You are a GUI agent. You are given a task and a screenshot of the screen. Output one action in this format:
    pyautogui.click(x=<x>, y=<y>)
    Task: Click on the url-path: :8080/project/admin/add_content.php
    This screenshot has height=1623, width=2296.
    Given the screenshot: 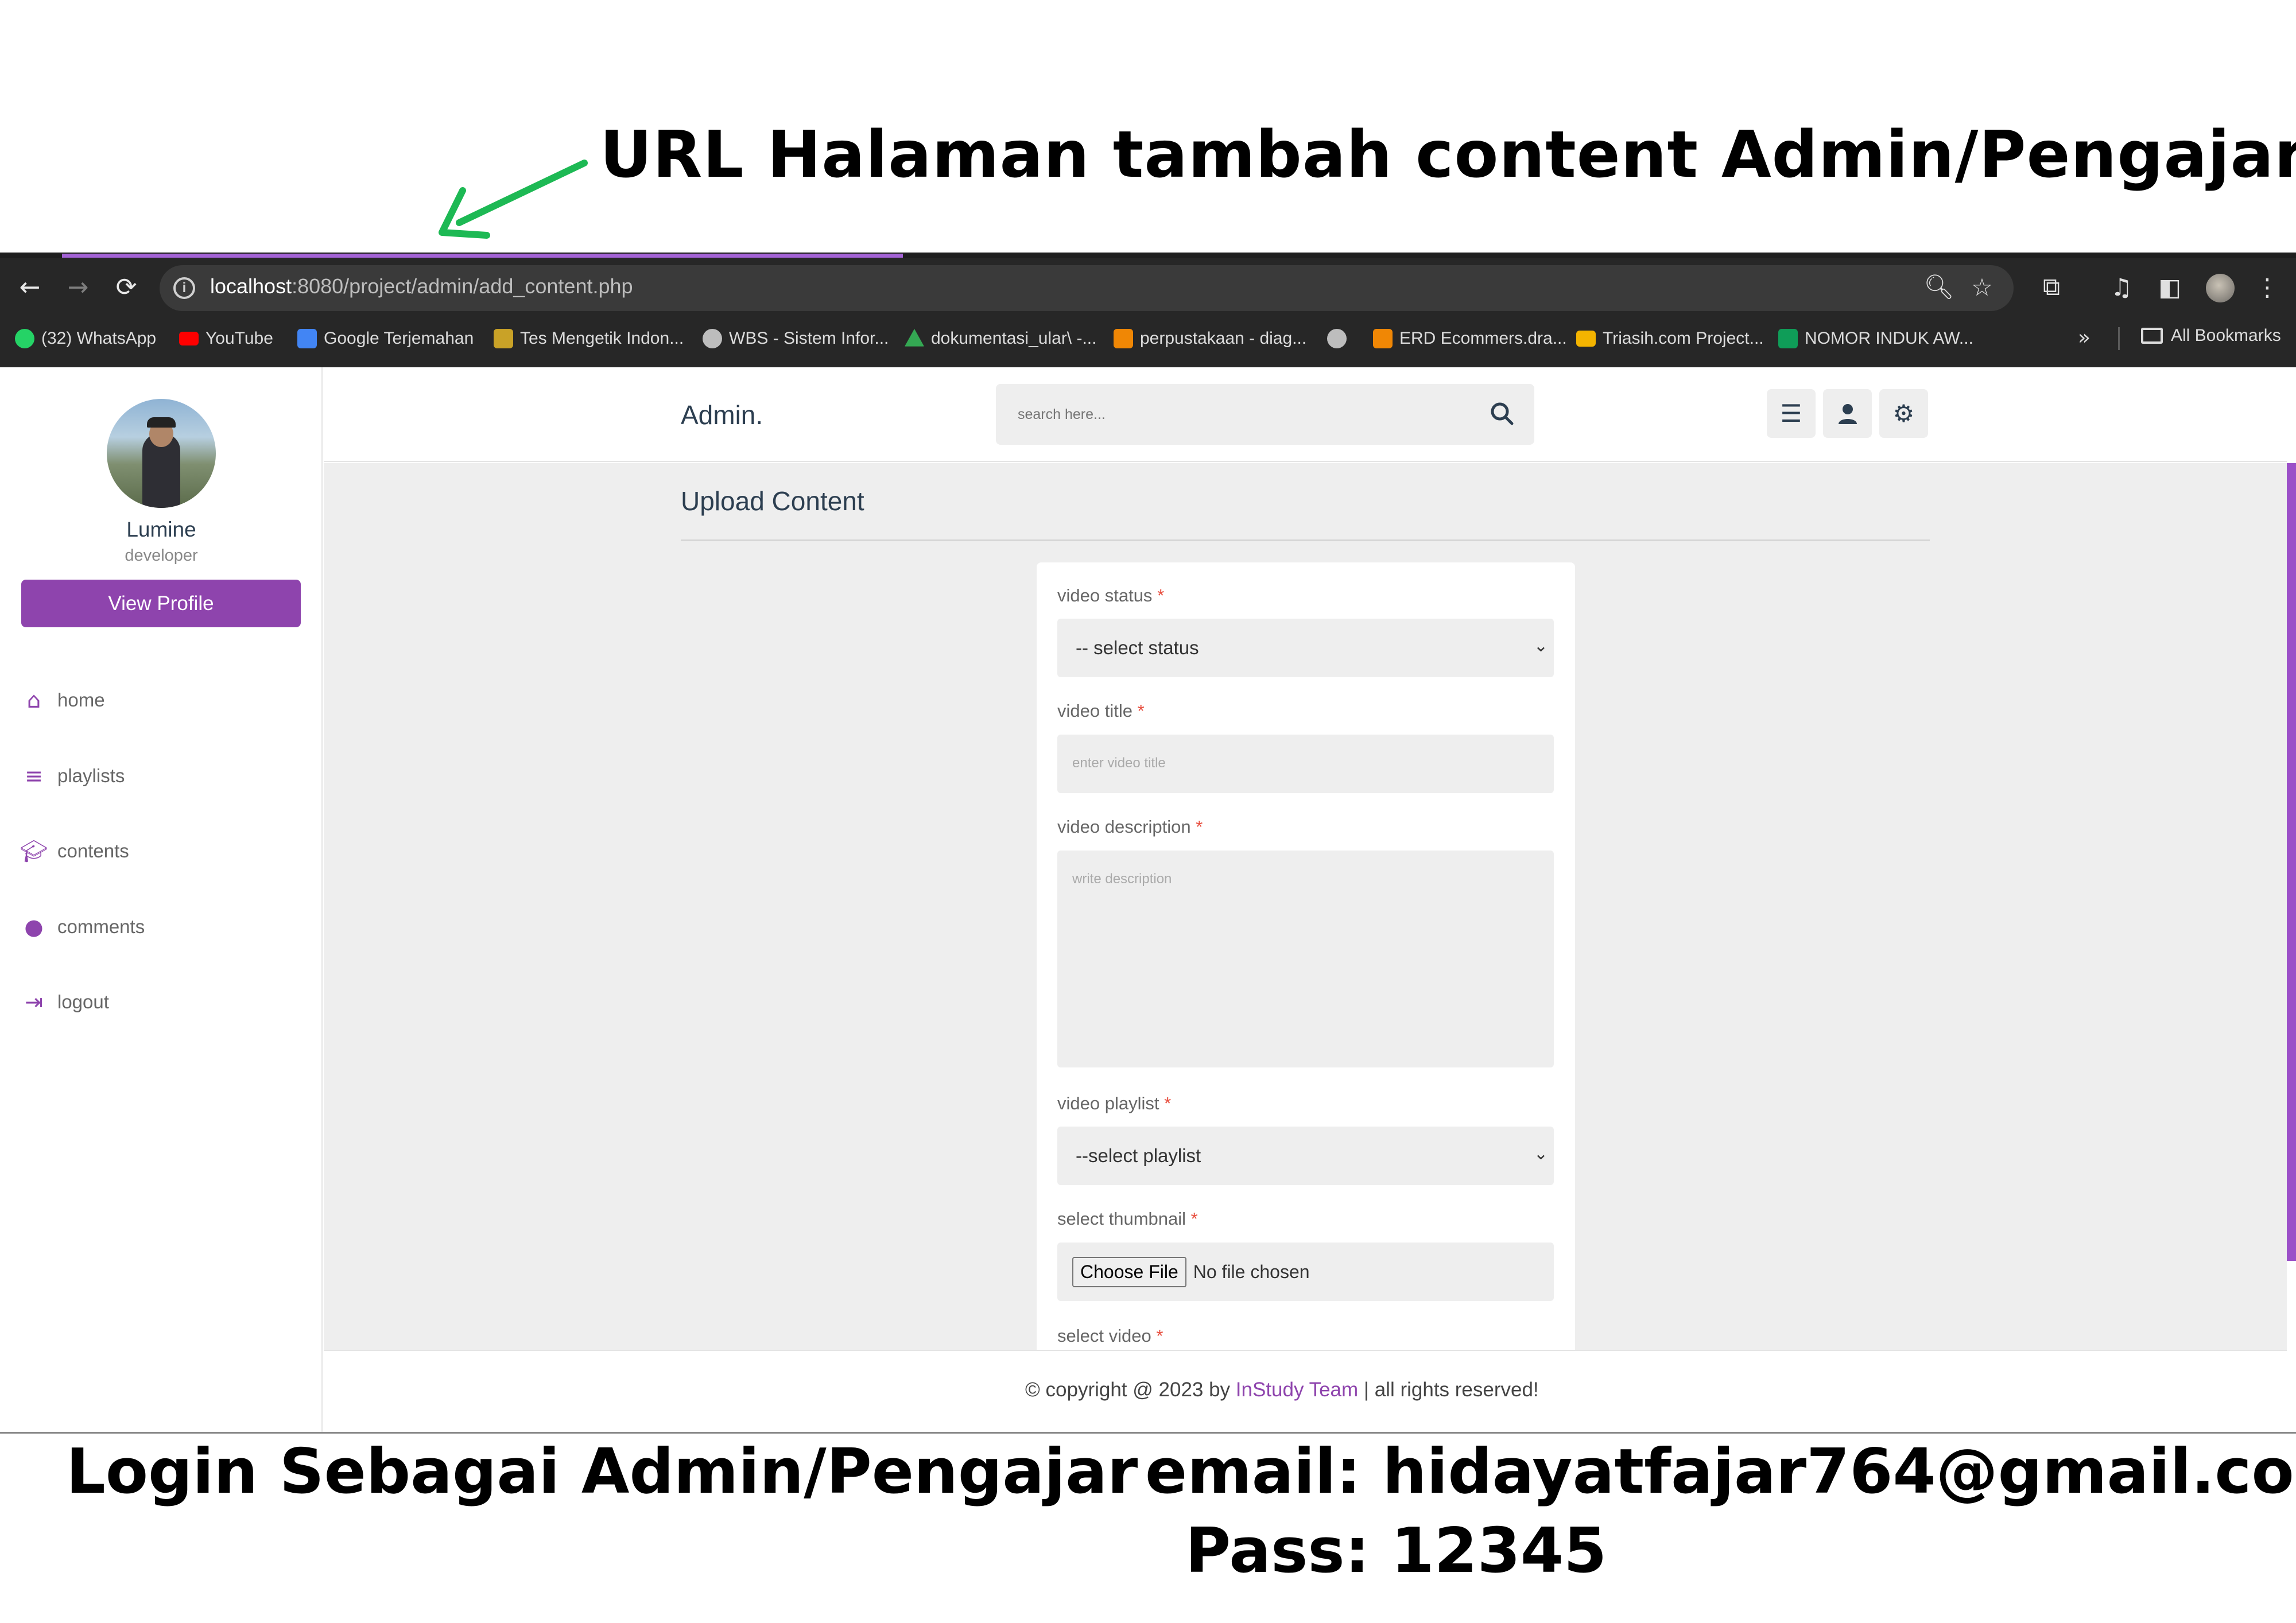 What is the action you would take?
    pyautogui.click(x=462, y=286)
    